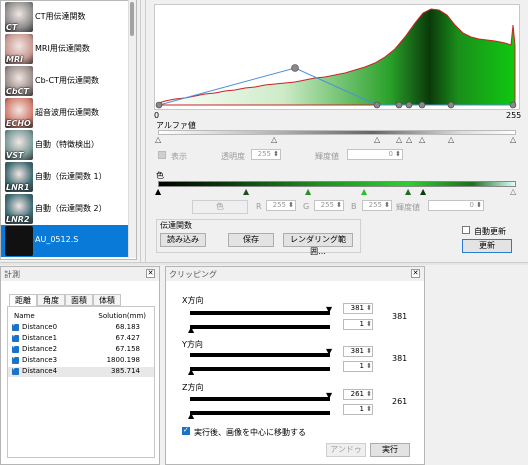 The width and height of the screenshot is (528, 465). Describe the element at coordinates (260, 399) in the screenshot. I see `z-max-slider-track` at that location.